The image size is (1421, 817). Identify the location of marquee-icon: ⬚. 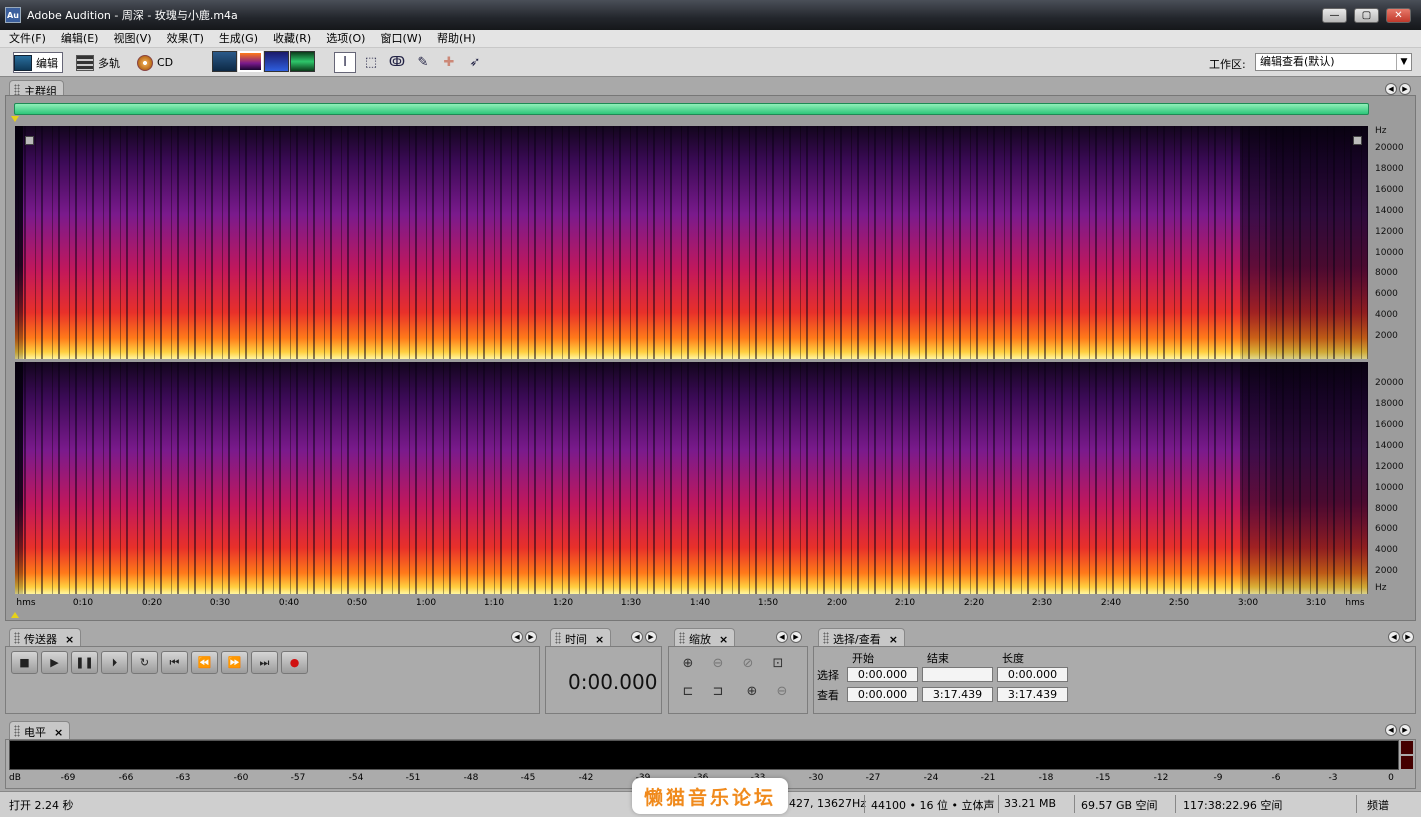
(371, 62).